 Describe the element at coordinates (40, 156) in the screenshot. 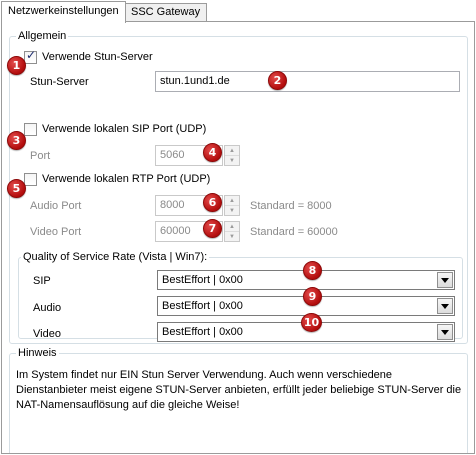

I see `port-label: Port` at that location.